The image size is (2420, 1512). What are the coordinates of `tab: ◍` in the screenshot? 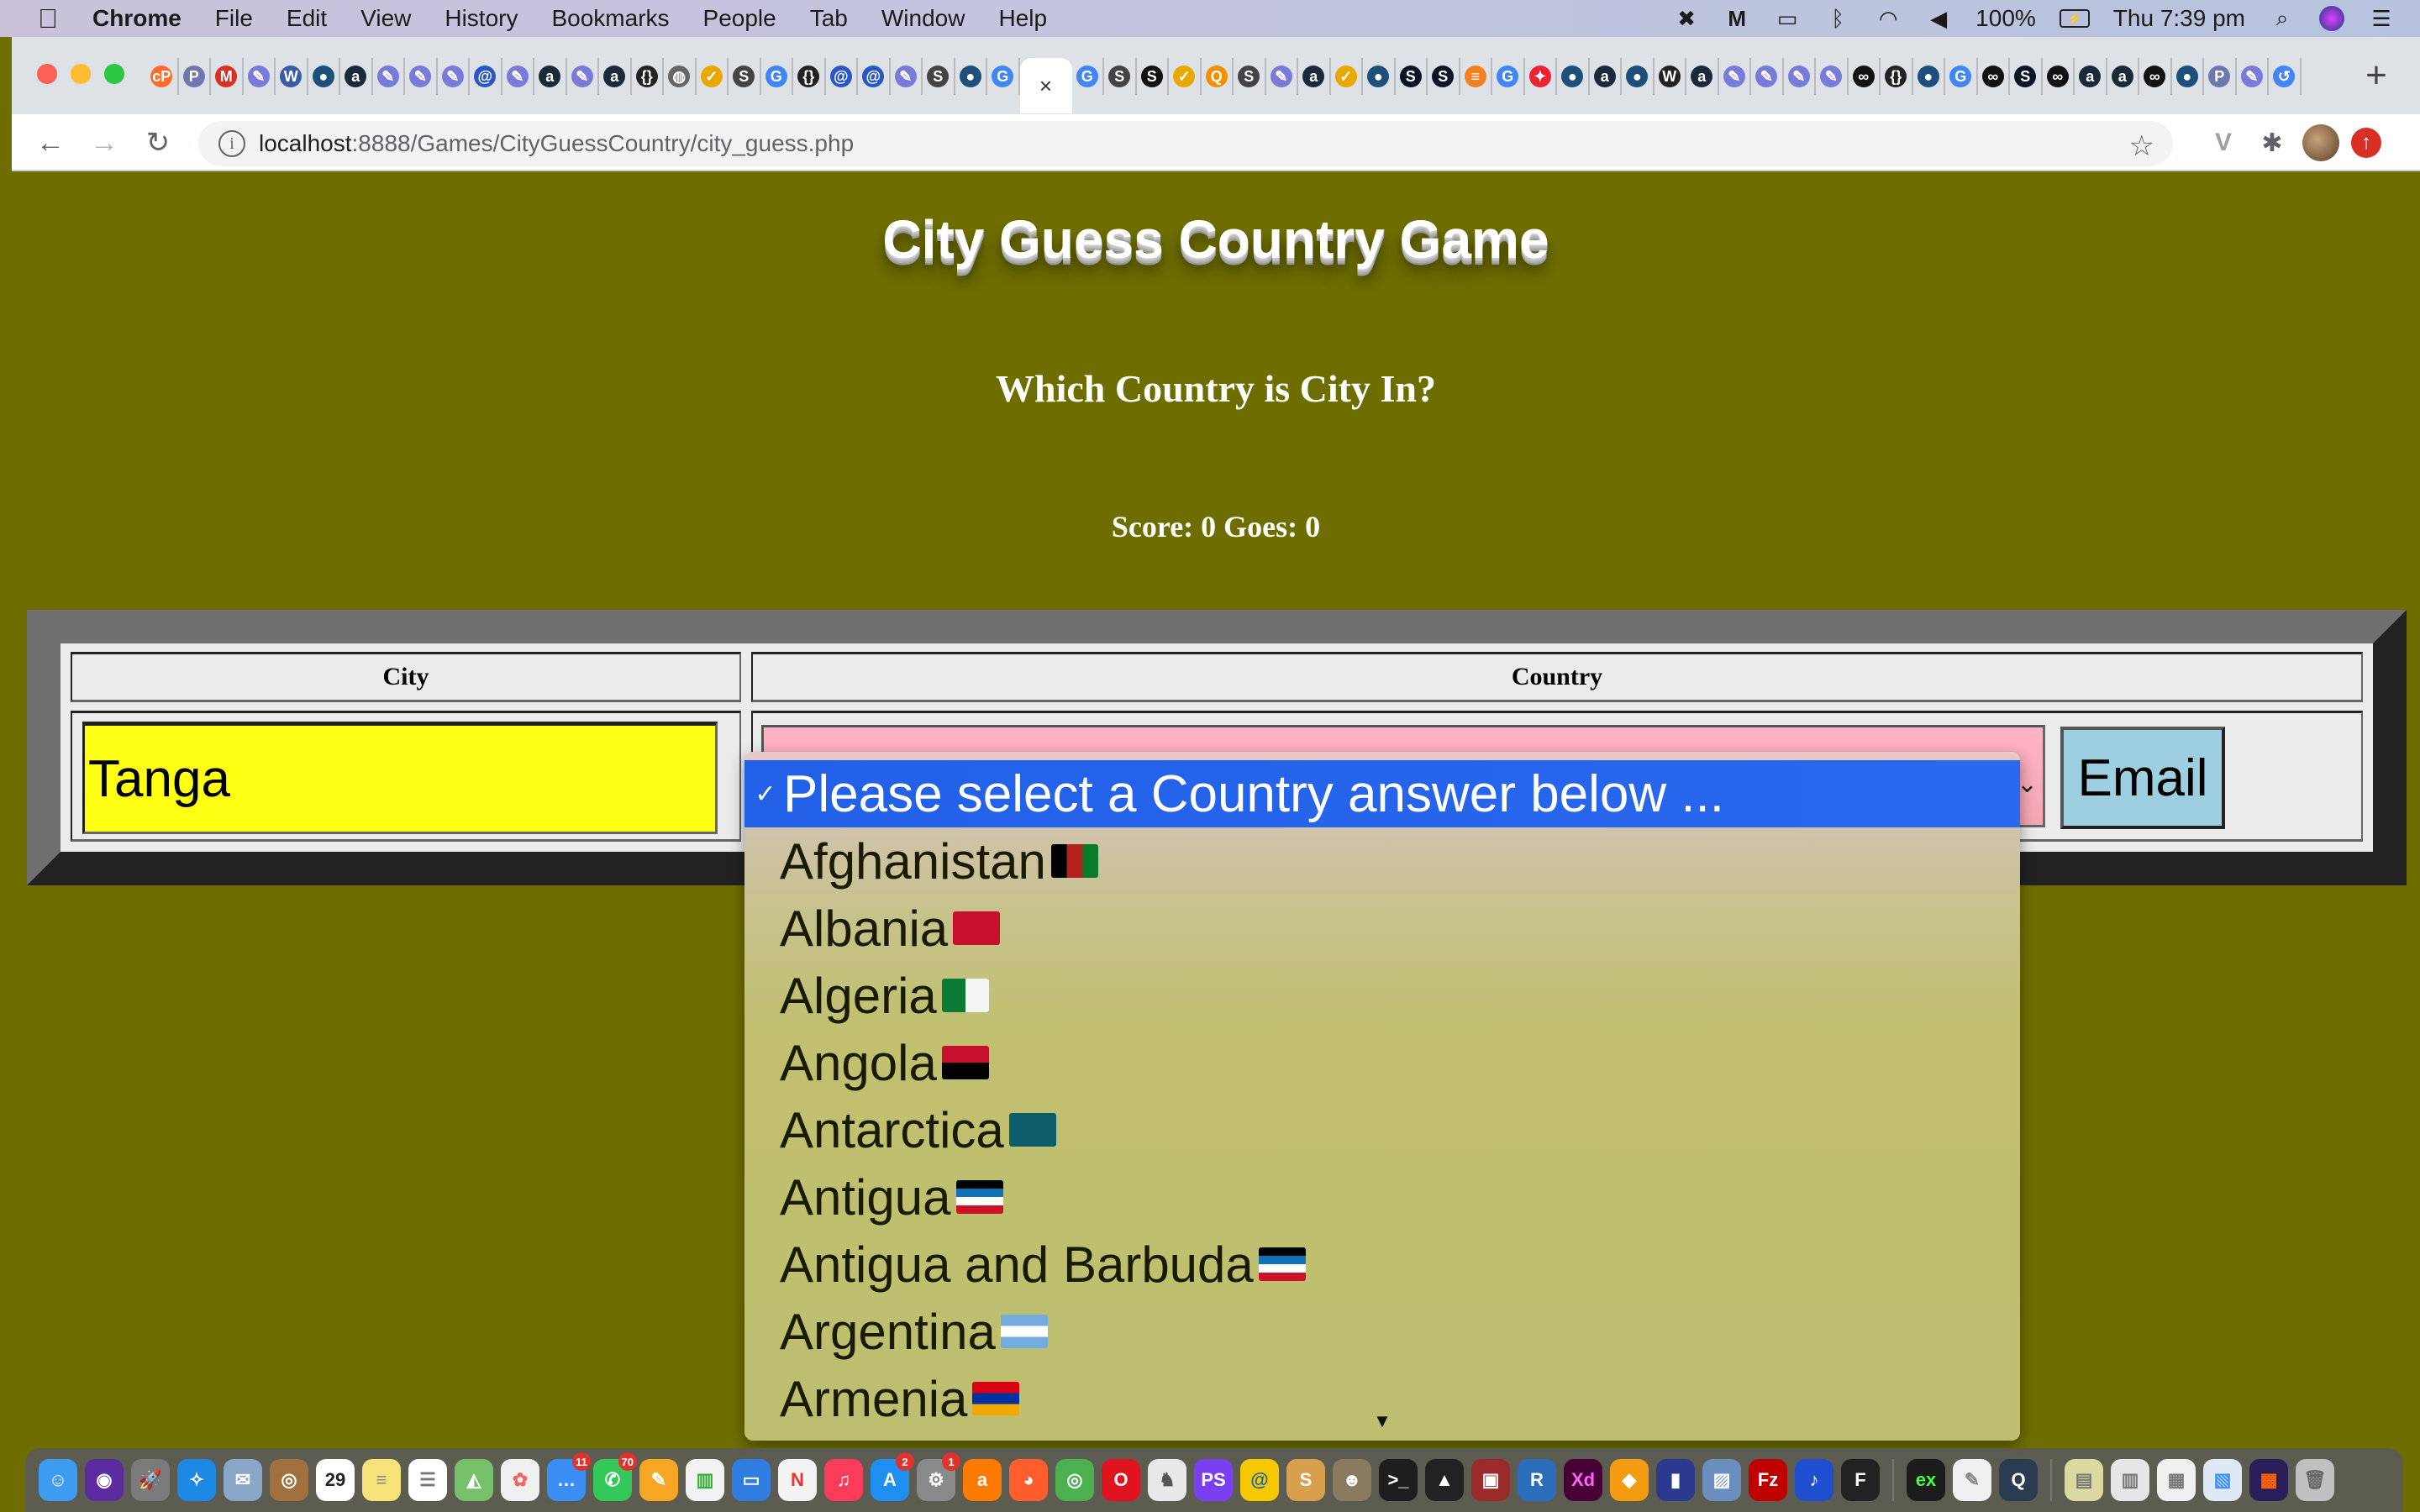 It's located at (680, 76).